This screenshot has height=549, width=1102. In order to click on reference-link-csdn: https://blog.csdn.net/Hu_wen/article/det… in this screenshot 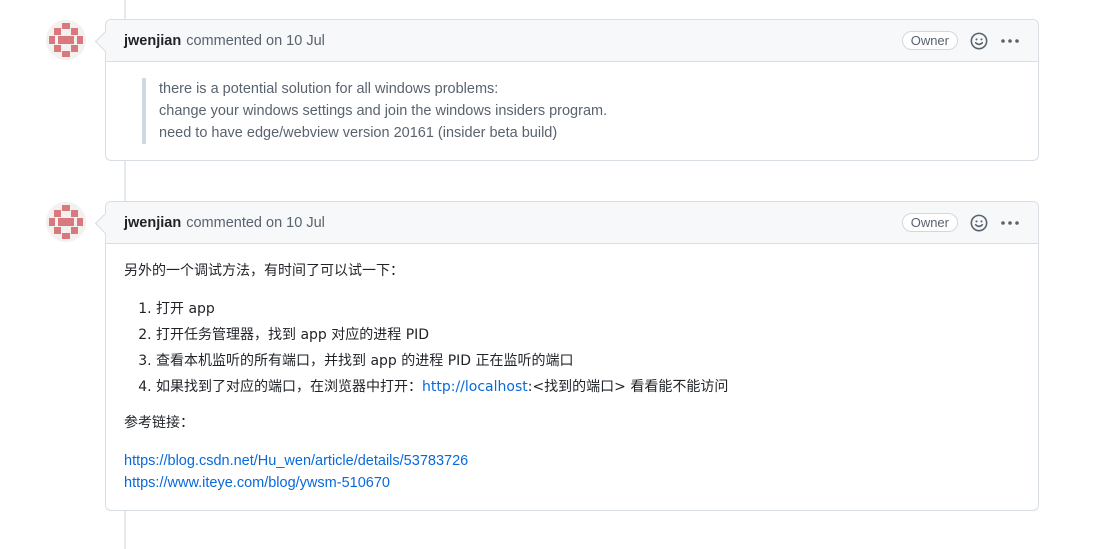, I will do `click(572, 461)`.